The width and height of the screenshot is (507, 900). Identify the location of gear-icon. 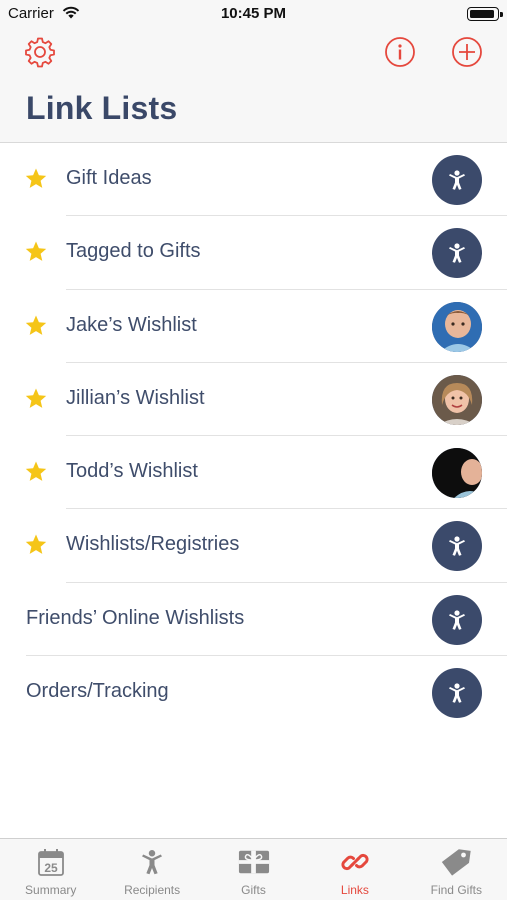
(40, 52).